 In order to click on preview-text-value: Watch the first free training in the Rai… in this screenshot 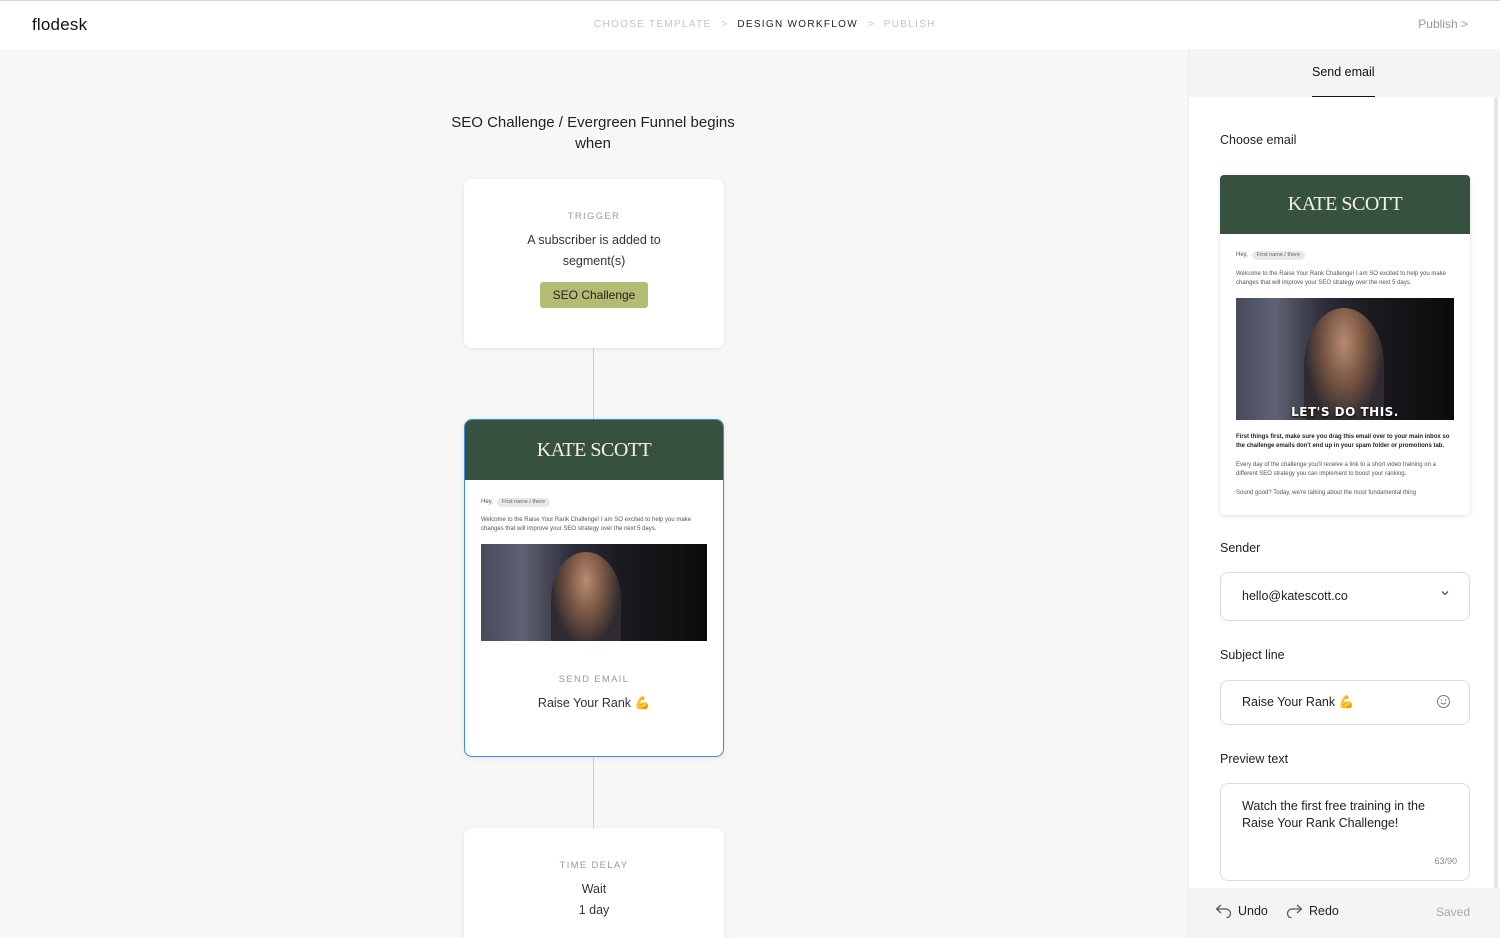, I will do `click(1333, 814)`.